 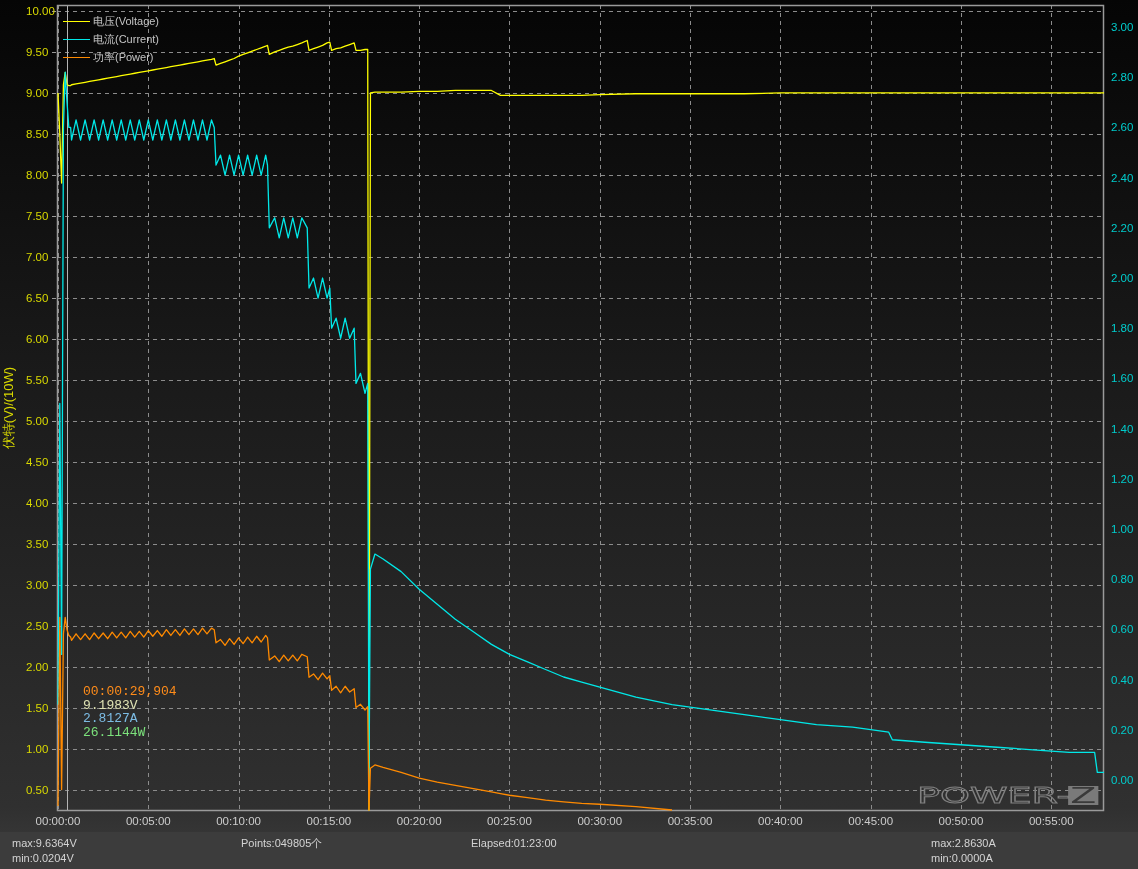 What do you see at coordinates (1122, 428) in the screenshot?
I see `axis-tick-label: 1.40` at bounding box center [1122, 428].